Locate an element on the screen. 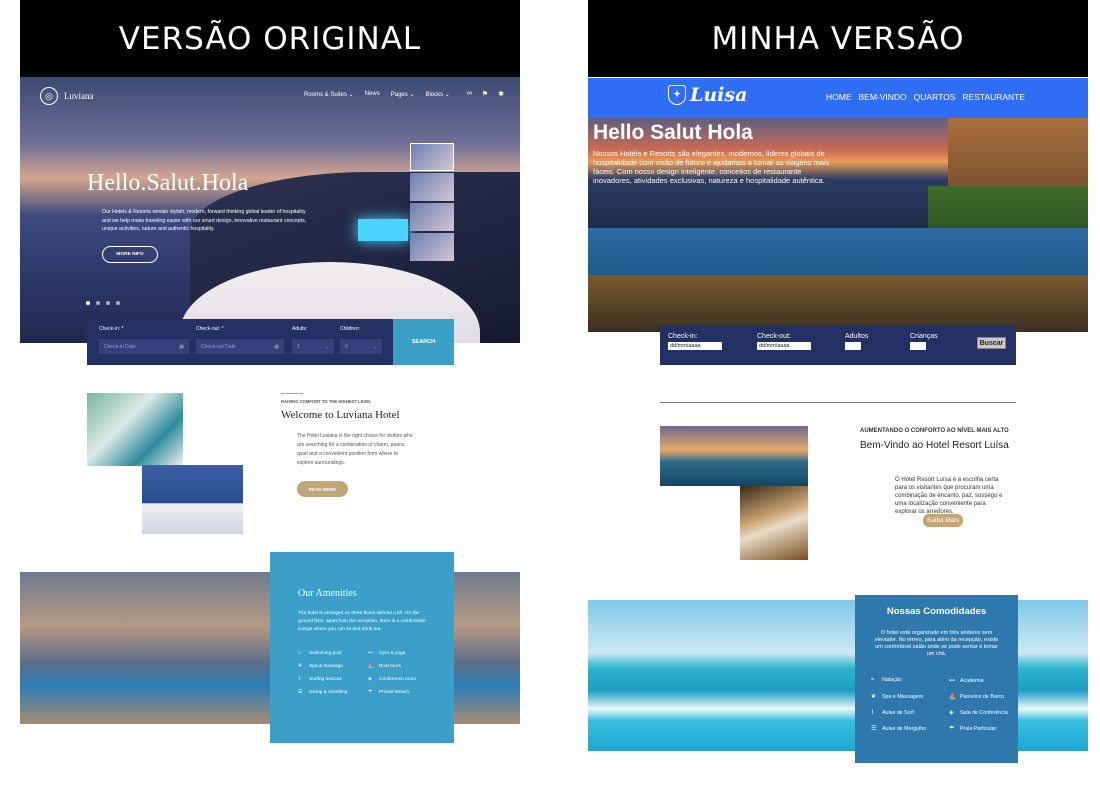 This screenshot has height=792, width=1100. children-select: 0 ⌄ is located at coordinates (361, 346).